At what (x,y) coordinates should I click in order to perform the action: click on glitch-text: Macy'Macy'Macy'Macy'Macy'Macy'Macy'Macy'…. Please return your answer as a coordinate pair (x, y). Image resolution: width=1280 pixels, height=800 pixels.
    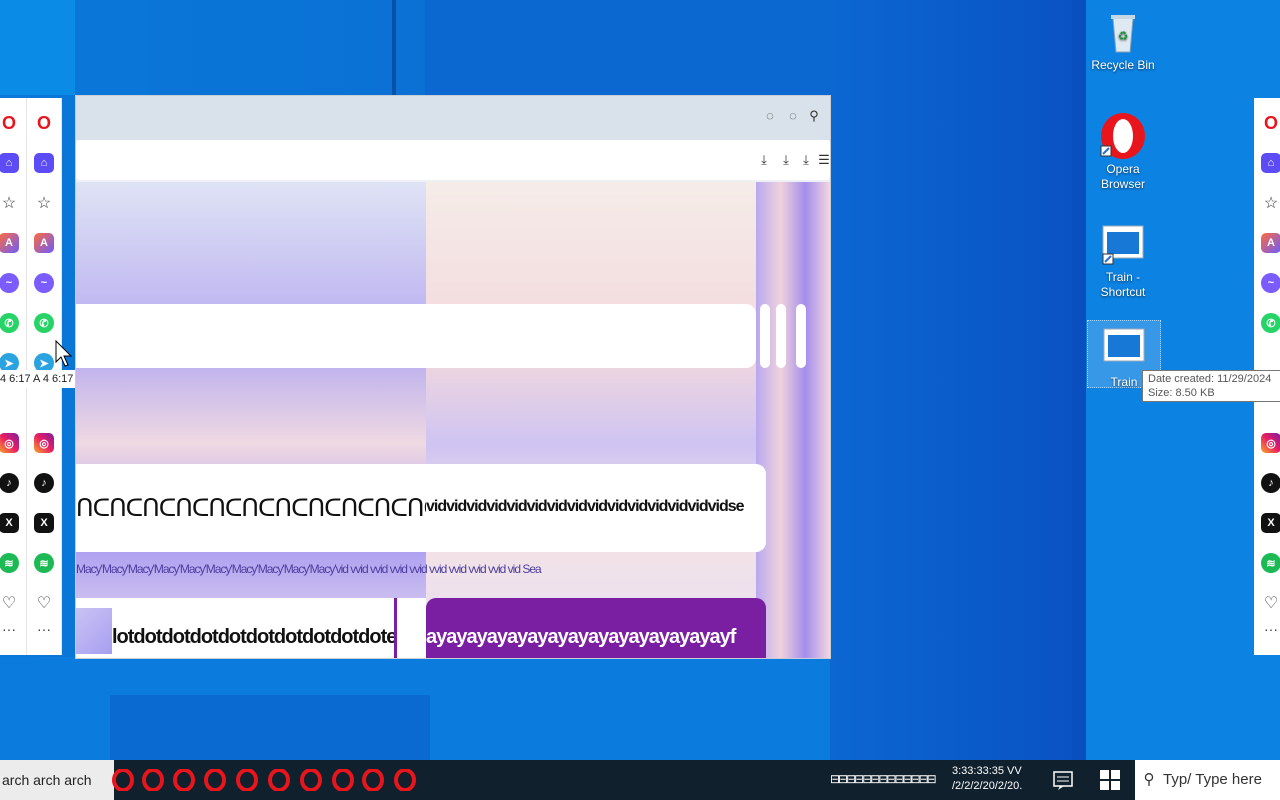
    Looking at the image, I should click on (309, 569).